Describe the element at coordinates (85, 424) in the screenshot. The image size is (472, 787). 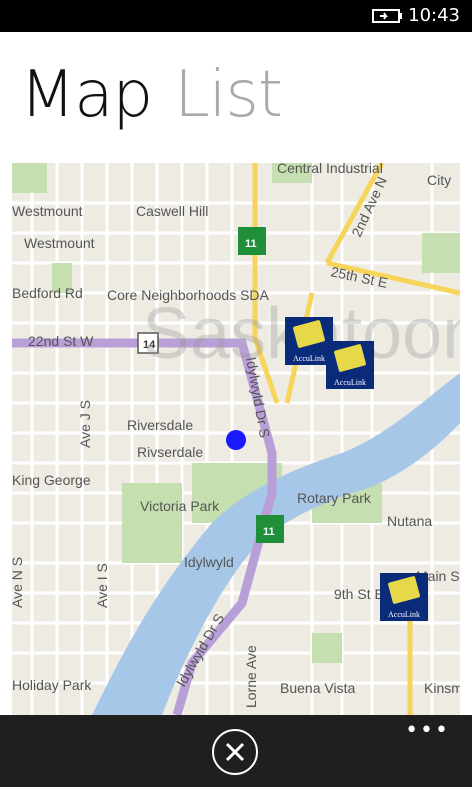
I see `label-ave-j-s: Ave J S` at that location.